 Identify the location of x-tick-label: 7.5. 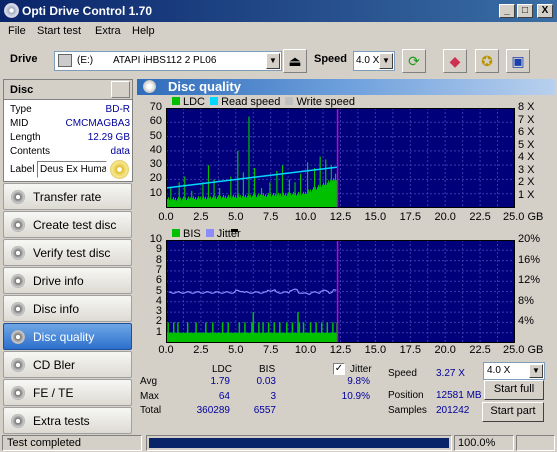
(271, 350).